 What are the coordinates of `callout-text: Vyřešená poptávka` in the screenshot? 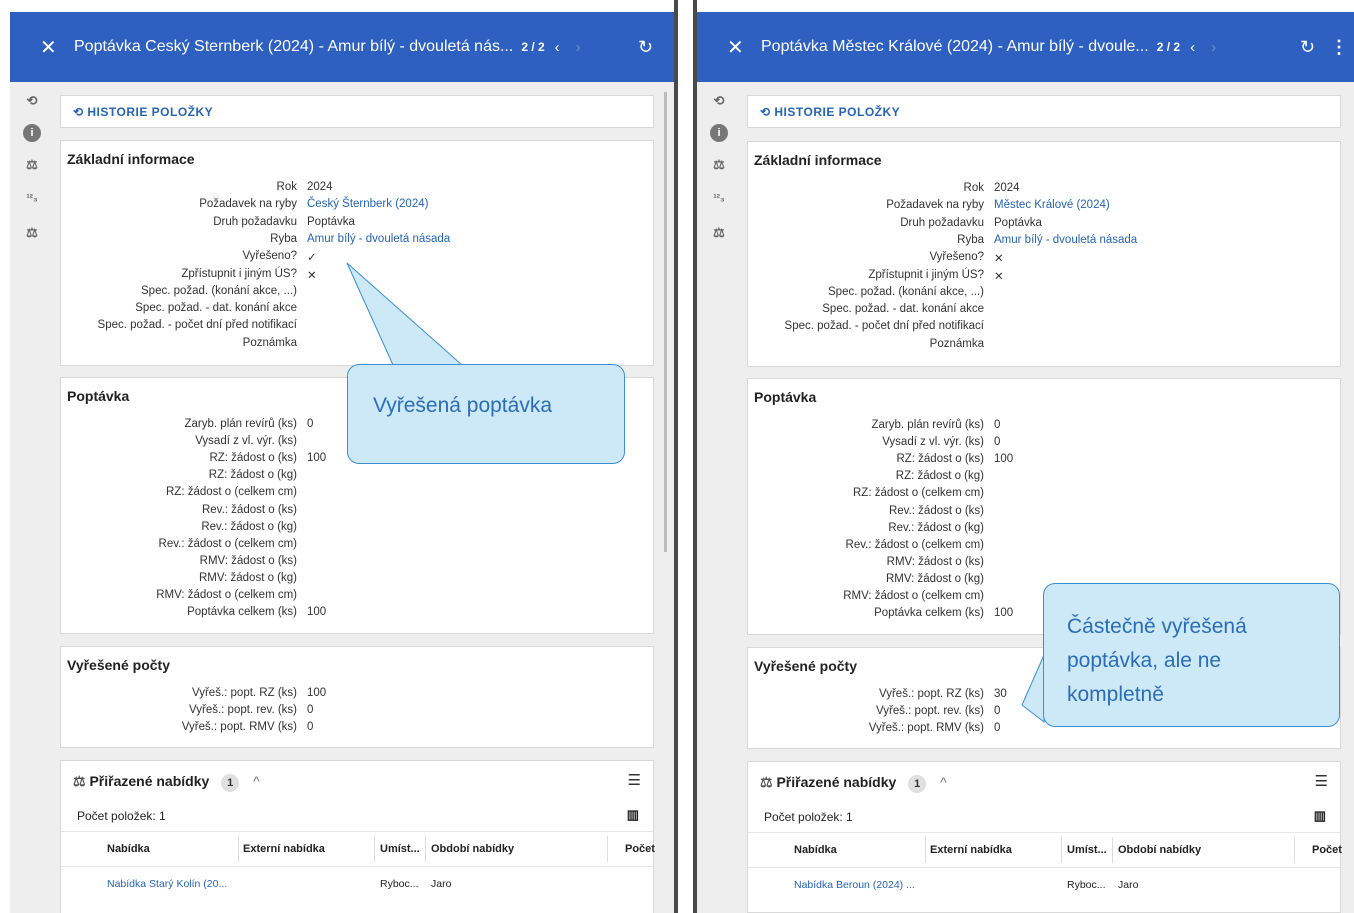 It's located at (463, 405).